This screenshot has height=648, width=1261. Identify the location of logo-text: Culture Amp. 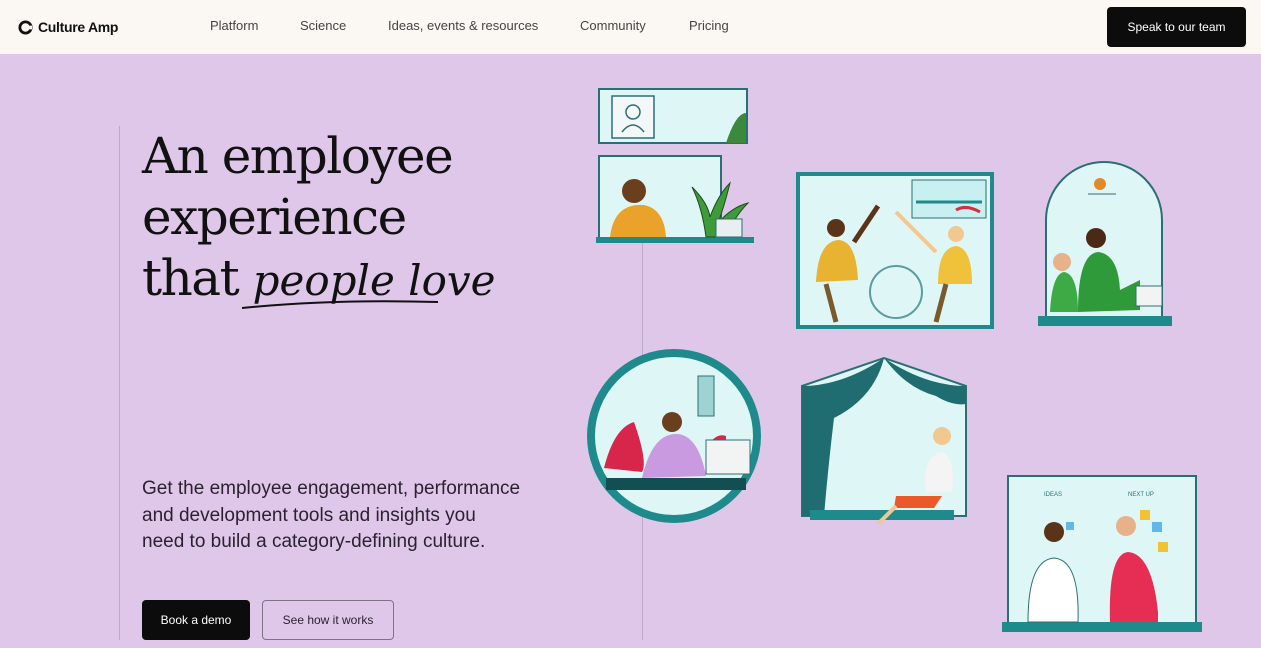
(78, 27).